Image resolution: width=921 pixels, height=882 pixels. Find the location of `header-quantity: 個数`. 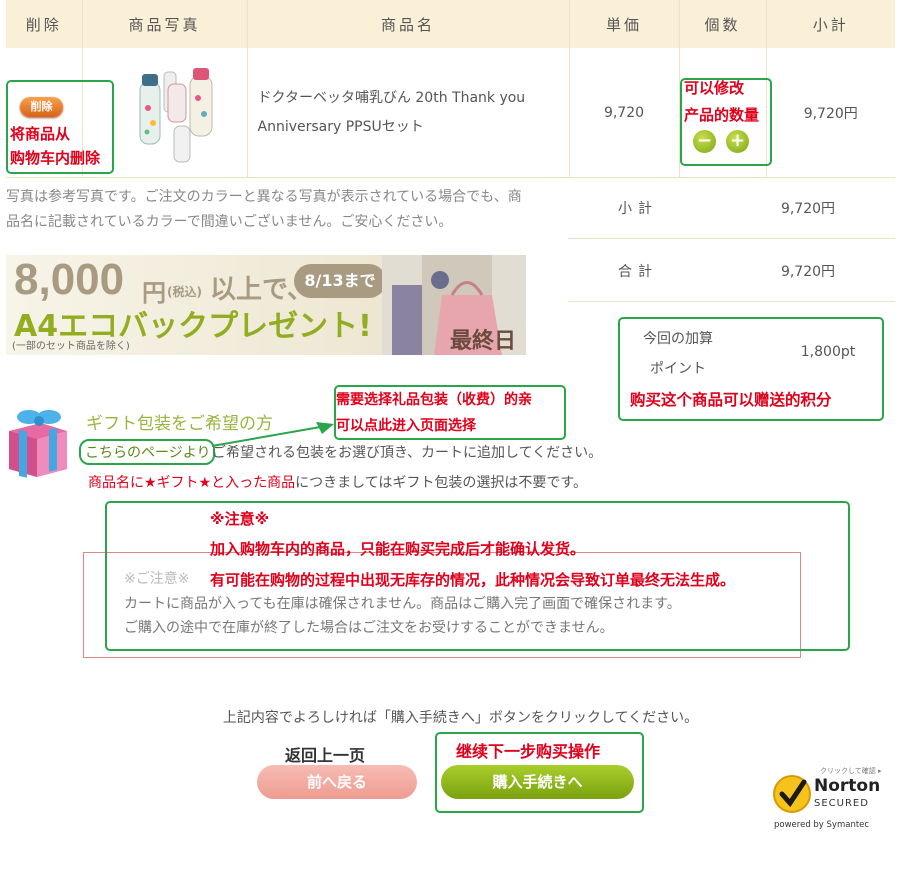

header-quantity: 個数 is located at coordinates (723, 24).